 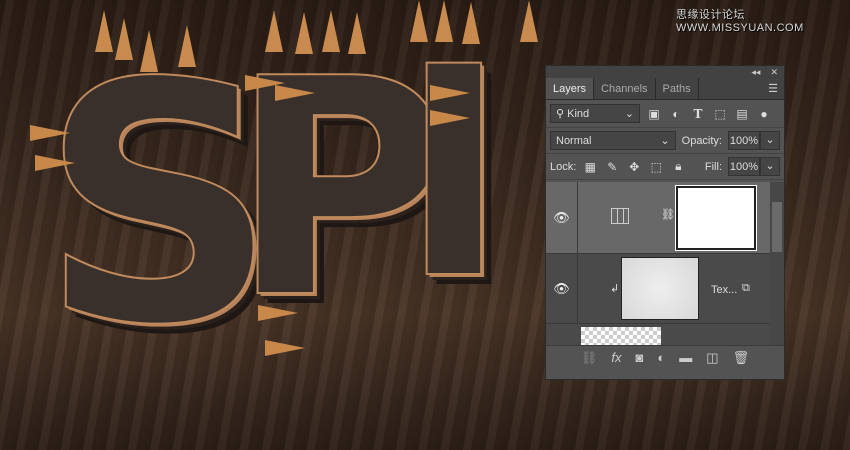 What do you see at coordinates (656, 167) in the screenshot?
I see `lock-artboard-icon: ⬚` at bounding box center [656, 167].